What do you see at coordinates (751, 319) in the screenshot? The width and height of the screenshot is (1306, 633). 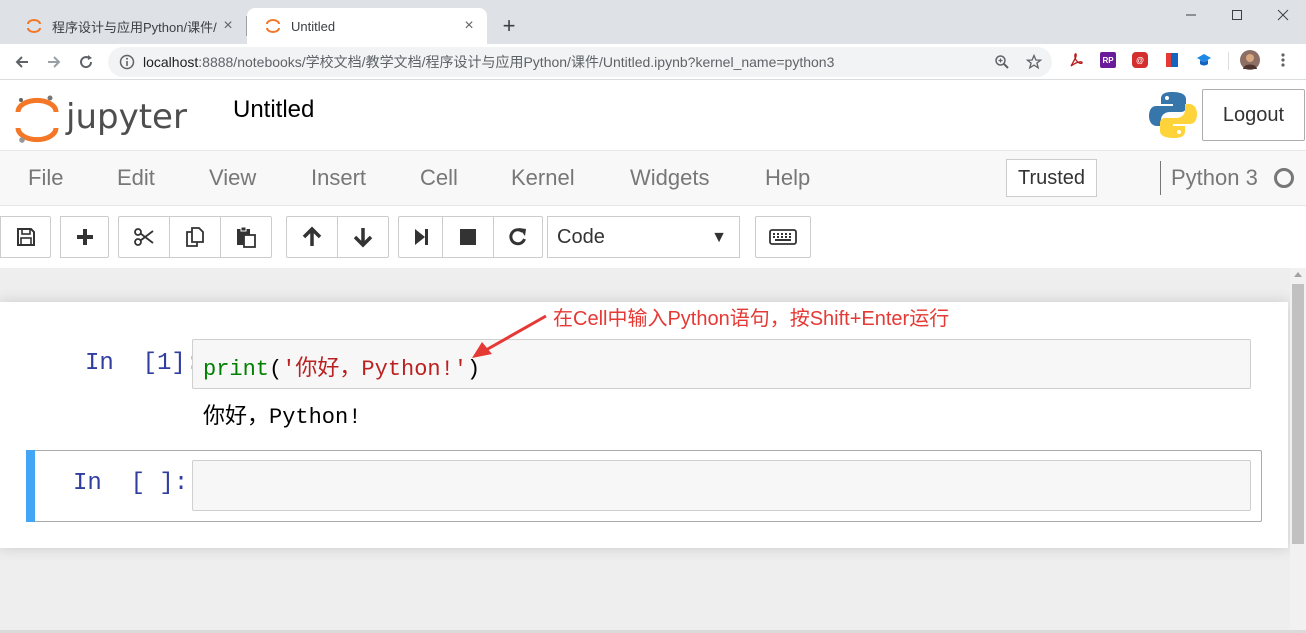 I see `annotation-text: 在Cell中输入Python语句，按Shift+Enter运行` at bounding box center [751, 319].